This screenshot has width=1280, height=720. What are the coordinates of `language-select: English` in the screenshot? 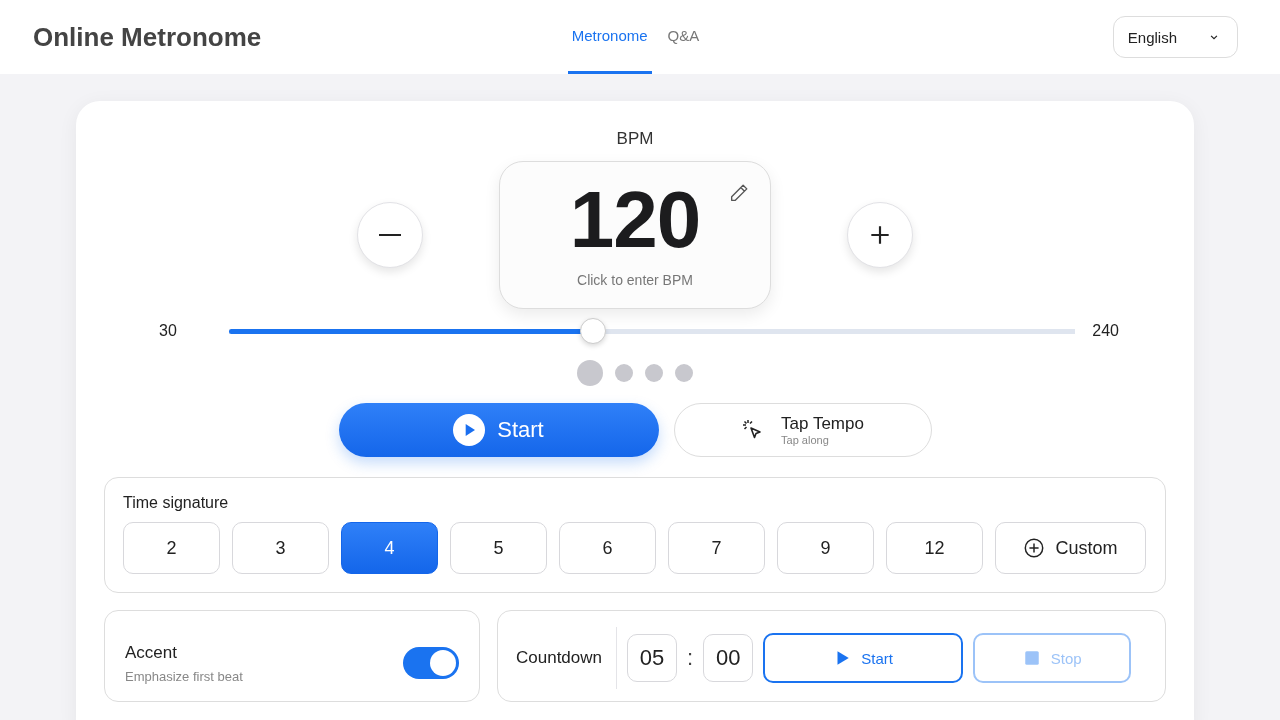 It's located at (1175, 37).